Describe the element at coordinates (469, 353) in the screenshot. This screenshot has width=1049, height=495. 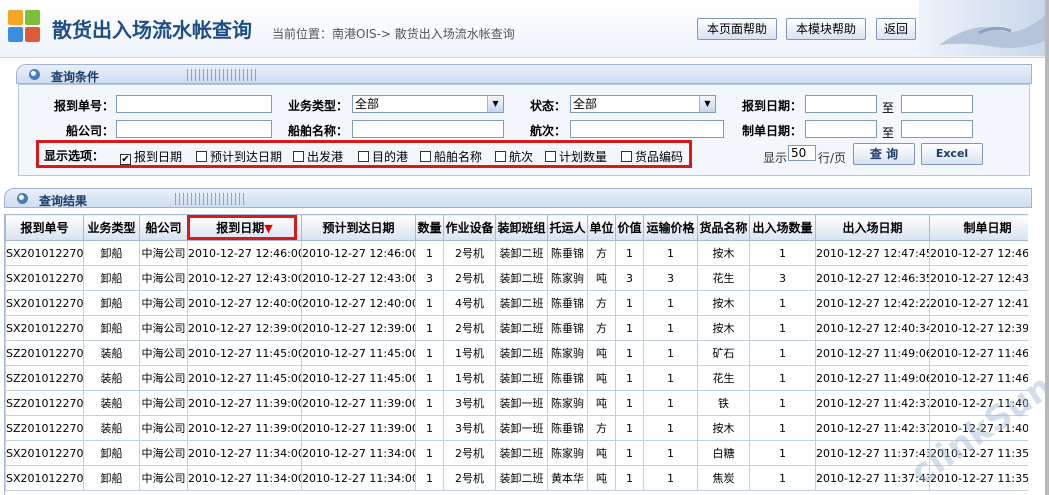
I see `table-cell: 1号机` at that location.